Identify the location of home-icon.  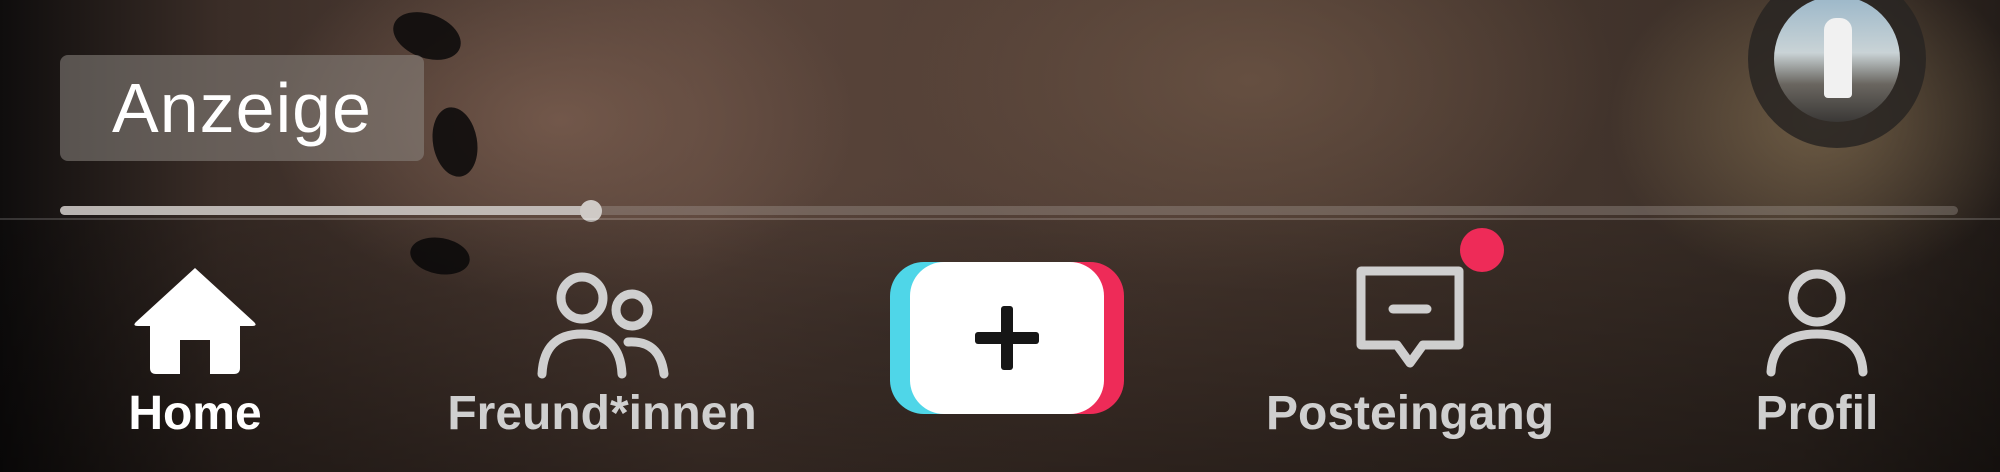
(195, 320).